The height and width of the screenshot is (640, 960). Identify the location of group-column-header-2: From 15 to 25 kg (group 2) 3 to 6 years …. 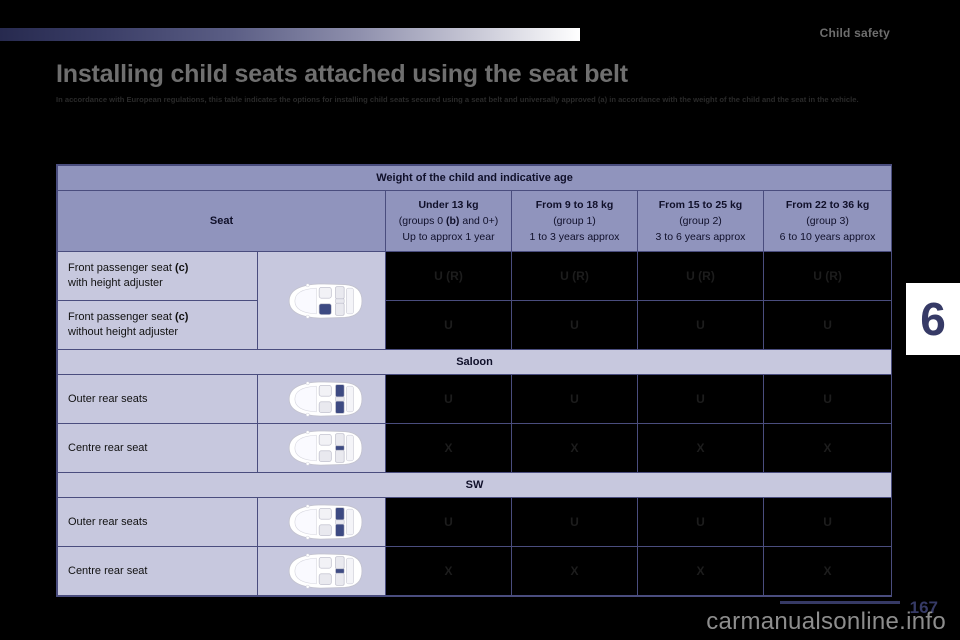
(700, 221).